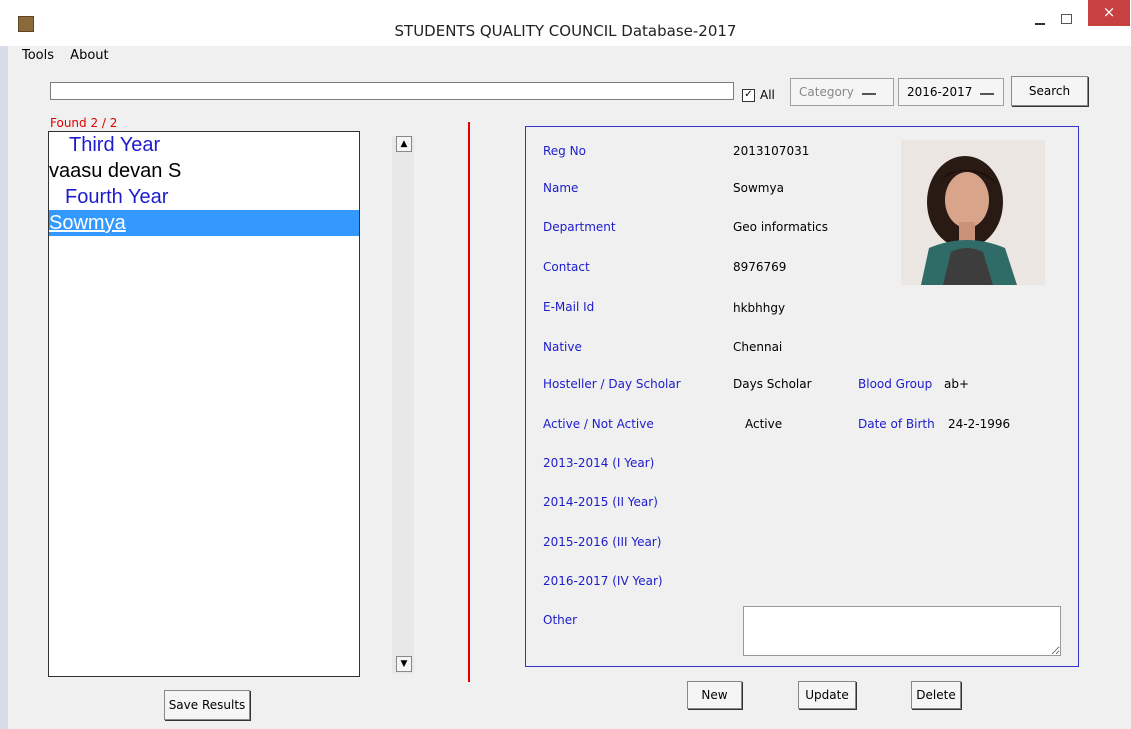  Describe the element at coordinates (566, 267) in the screenshot. I see `contact-label: Contact` at that location.